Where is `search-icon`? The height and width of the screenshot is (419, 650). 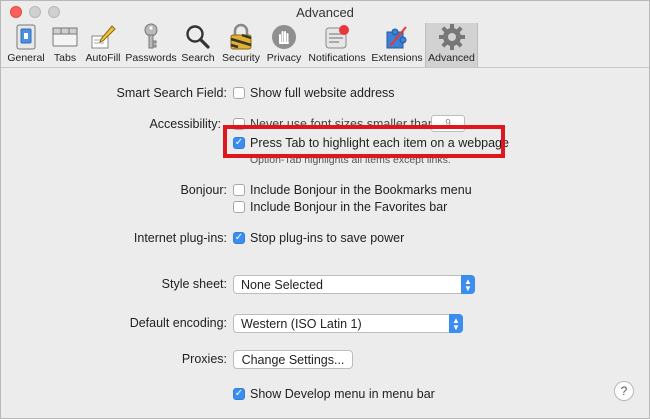
search-icon is located at coordinates (198, 37).